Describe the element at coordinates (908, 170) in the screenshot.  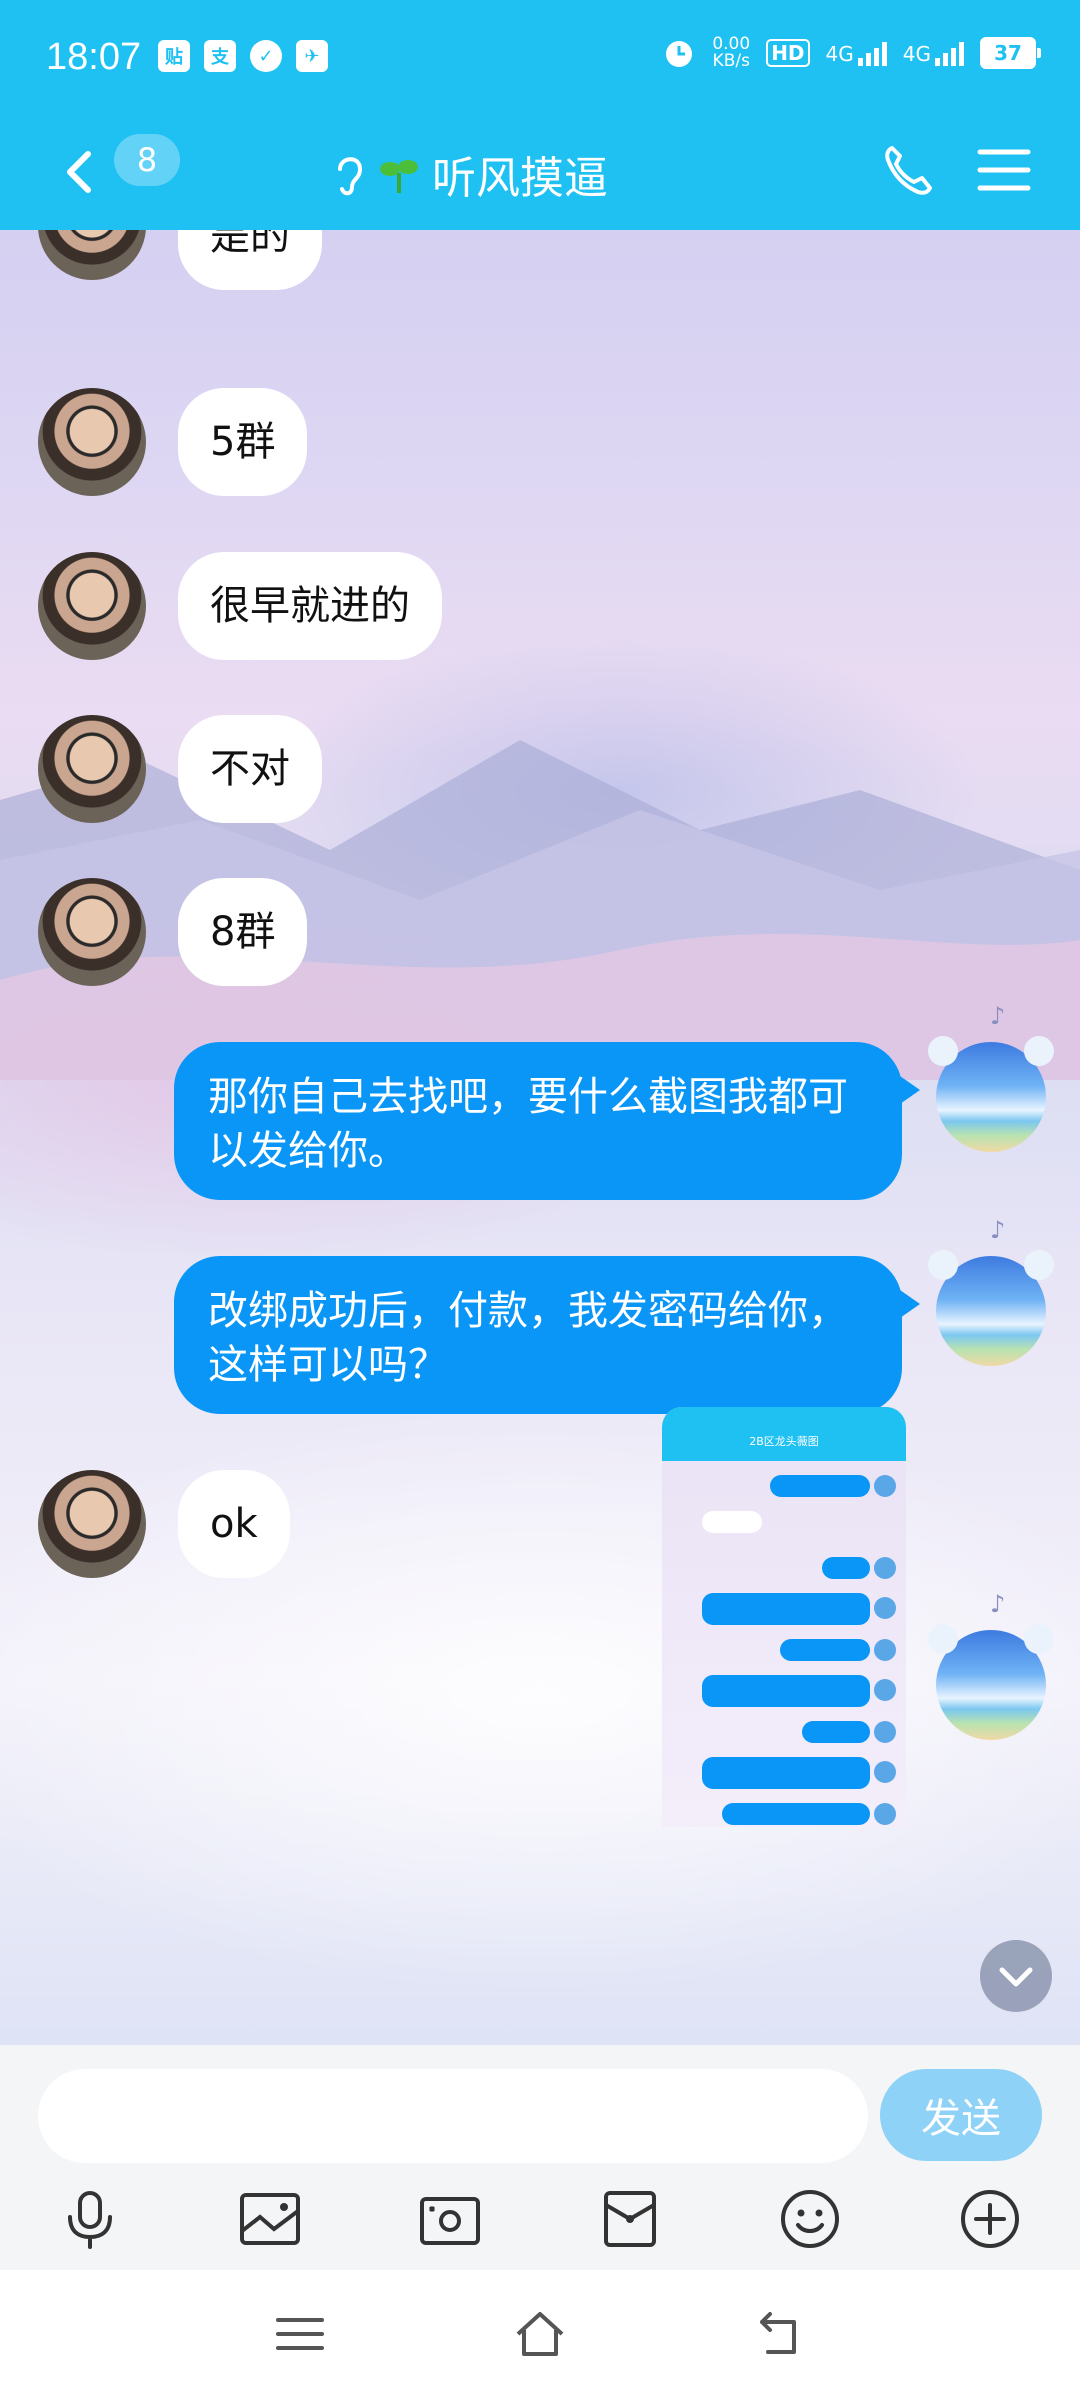
I see `phone-icon` at that location.